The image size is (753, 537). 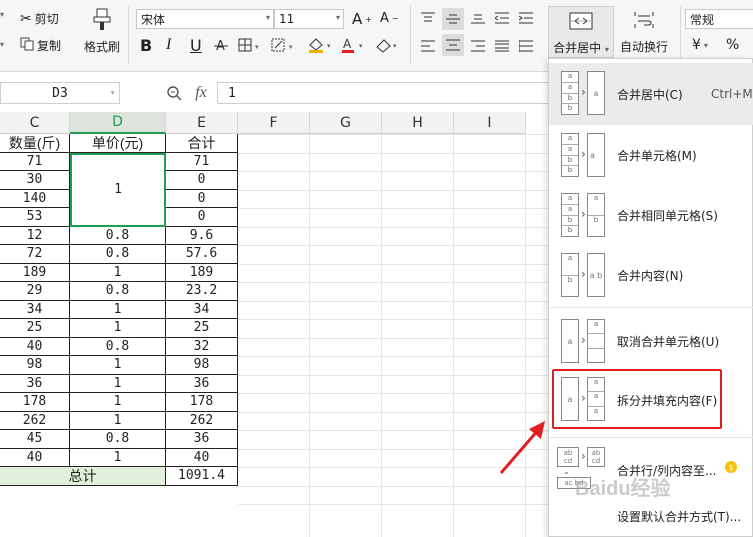 I want to click on table-cell: 9.6, so click(x=202, y=235).